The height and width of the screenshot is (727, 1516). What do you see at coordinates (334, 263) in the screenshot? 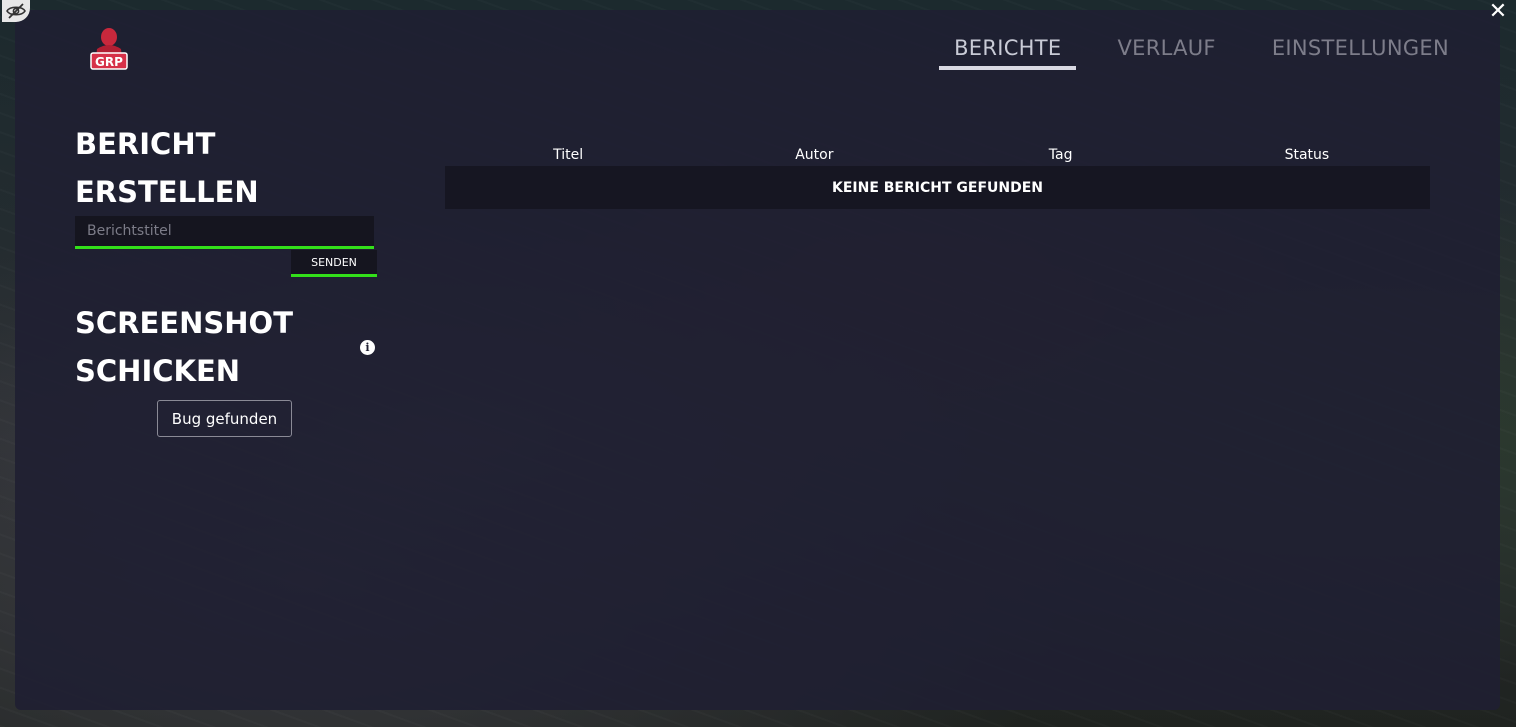
I see `send-button: SENDEN` at bounding box center [334, 263].